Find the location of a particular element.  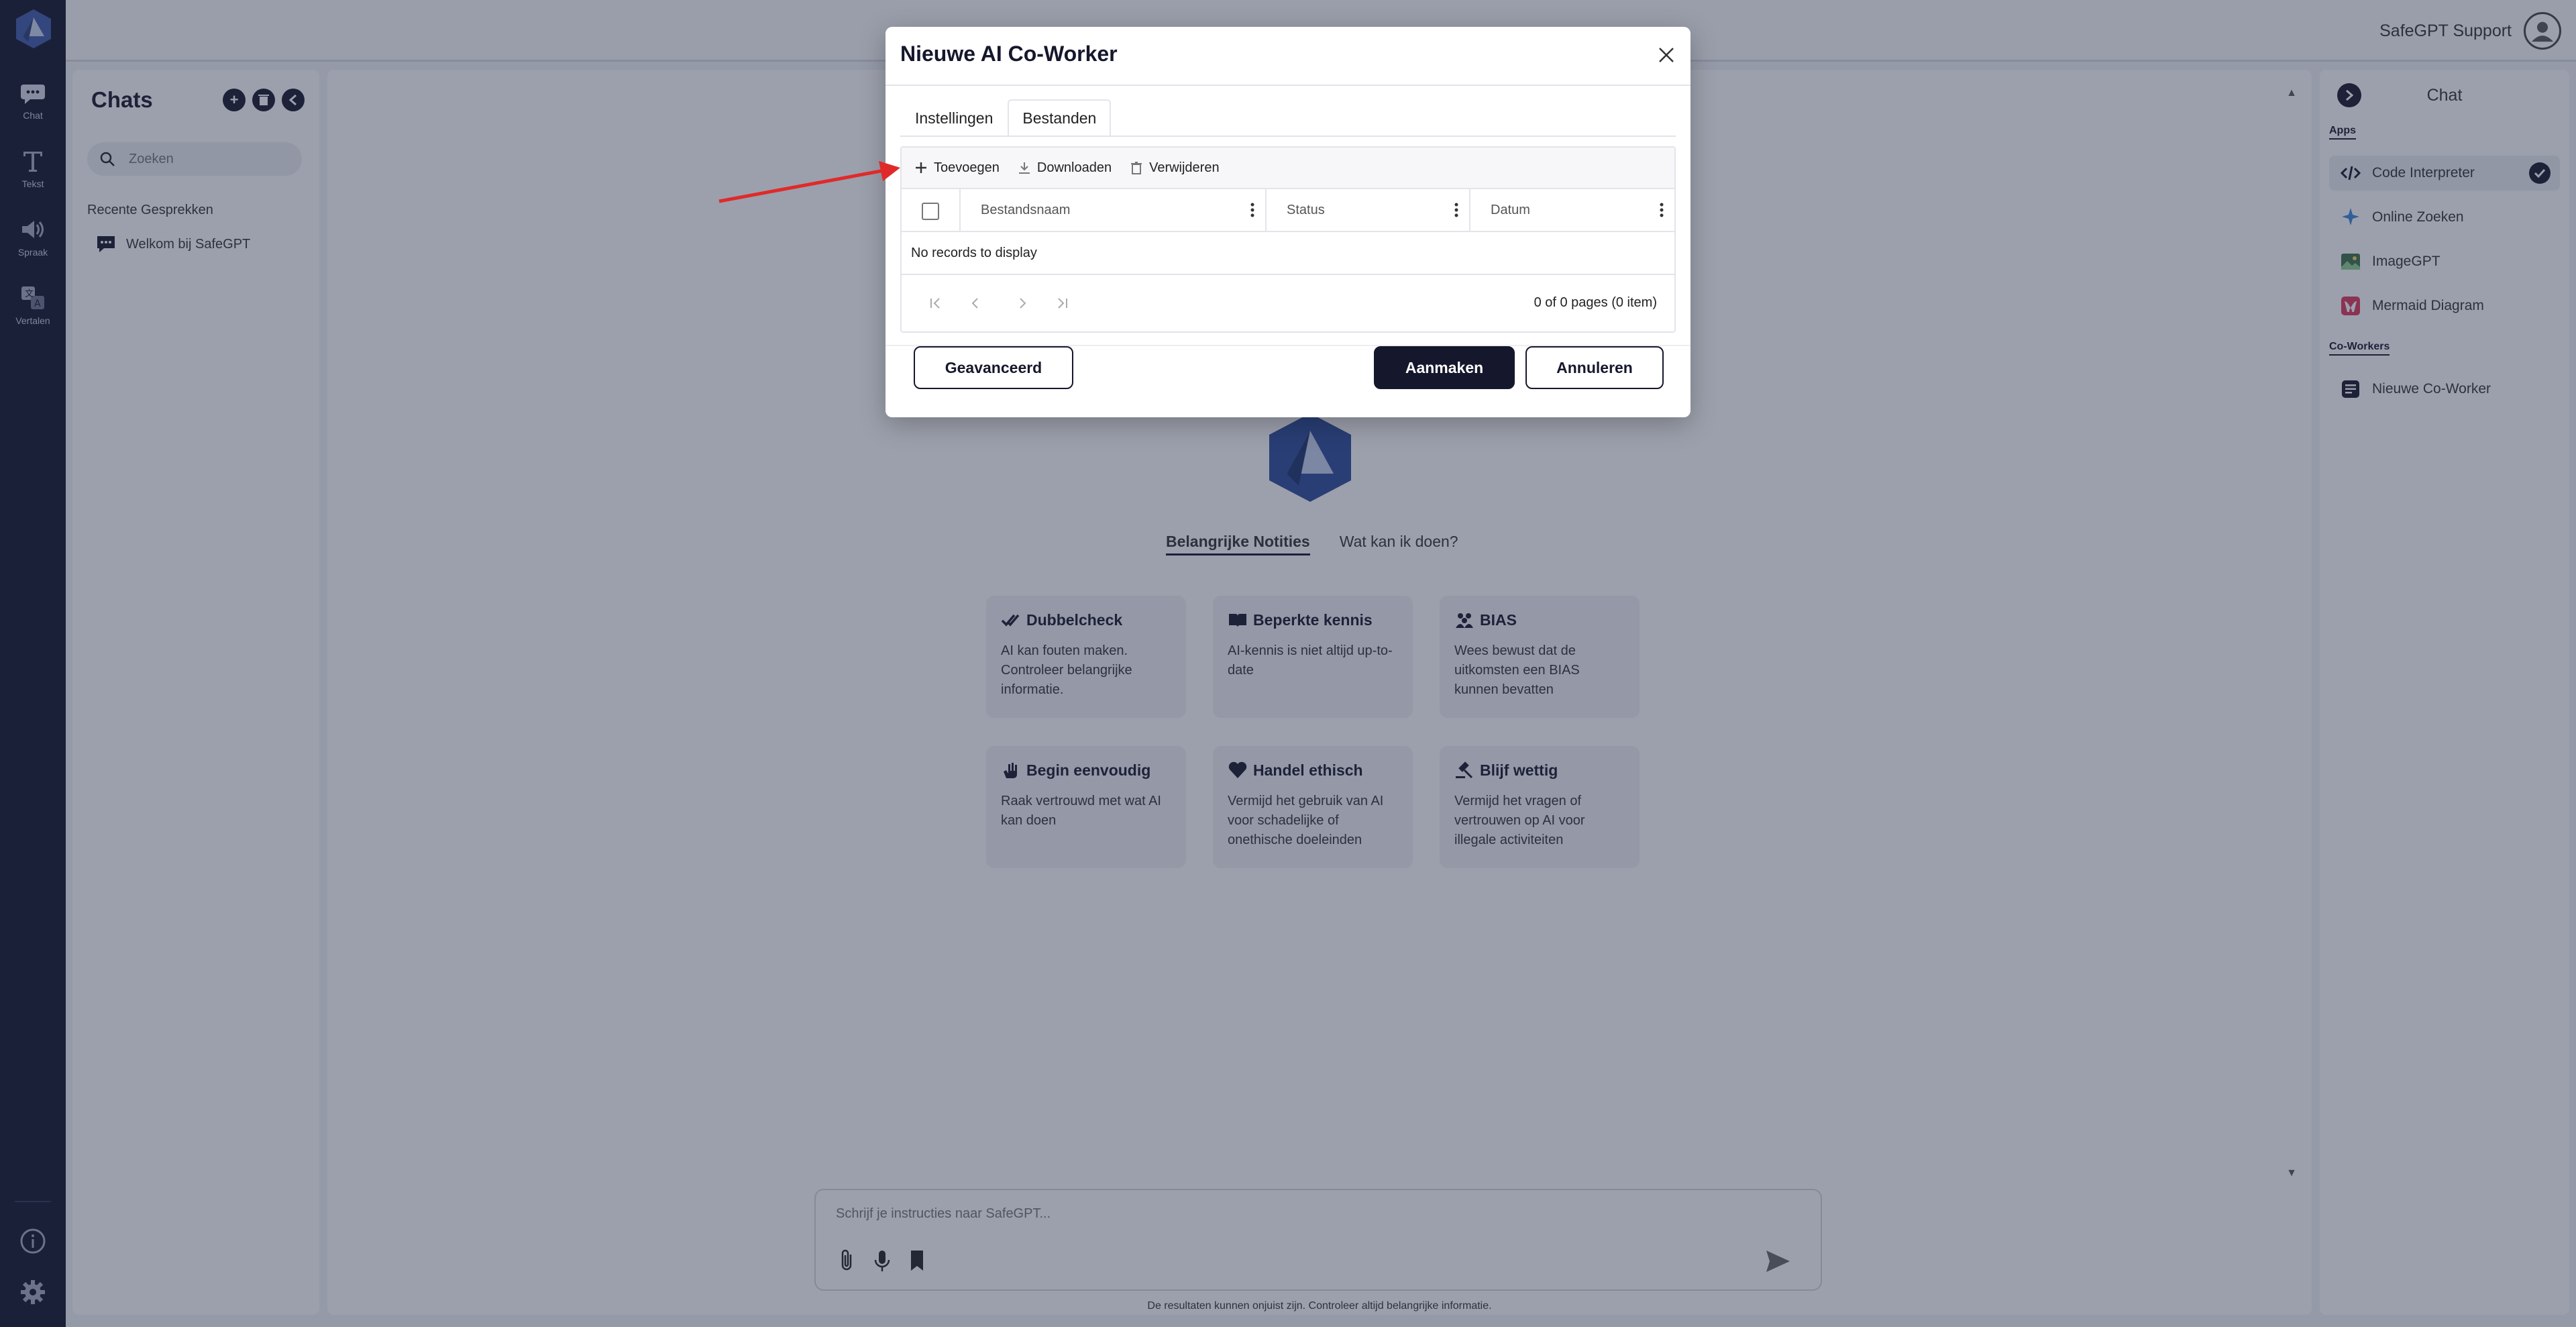

delete-button: Verwijderen is located at coordinates (1174, 168).